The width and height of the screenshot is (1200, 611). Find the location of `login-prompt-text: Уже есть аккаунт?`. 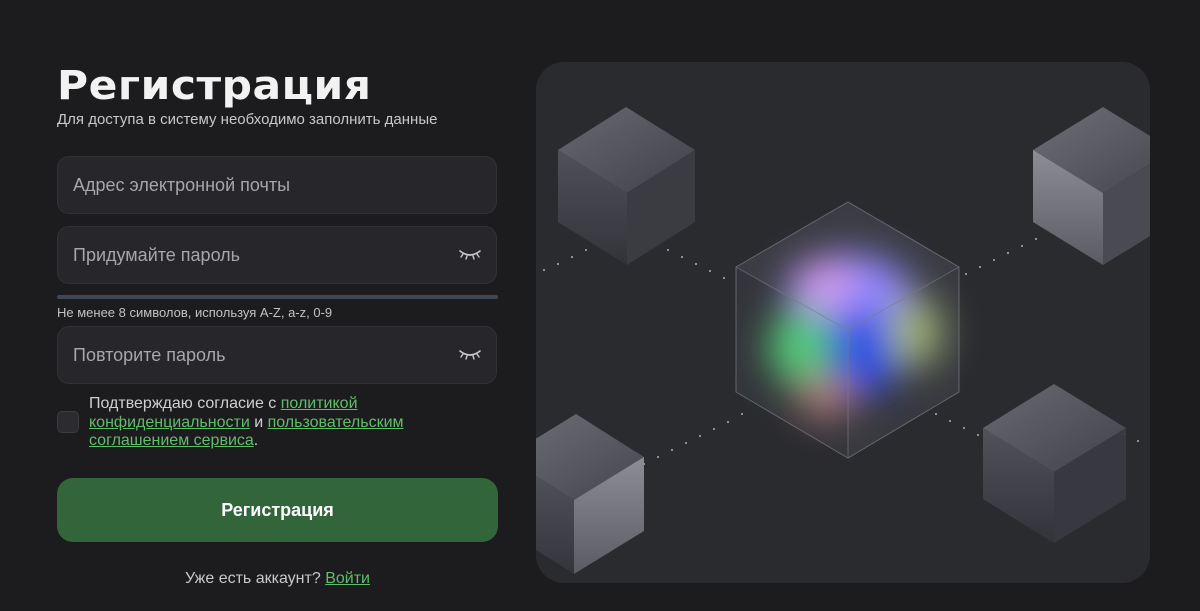

login-prompt-text: Уже есть аккаунт? is located at coordinates (255, 578).